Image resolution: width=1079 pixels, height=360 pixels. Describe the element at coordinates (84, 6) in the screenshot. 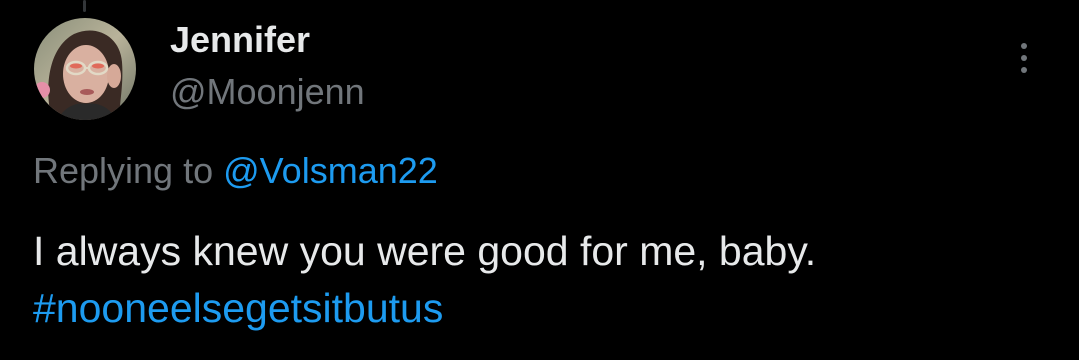

I see `thread-connector-line` at that location.